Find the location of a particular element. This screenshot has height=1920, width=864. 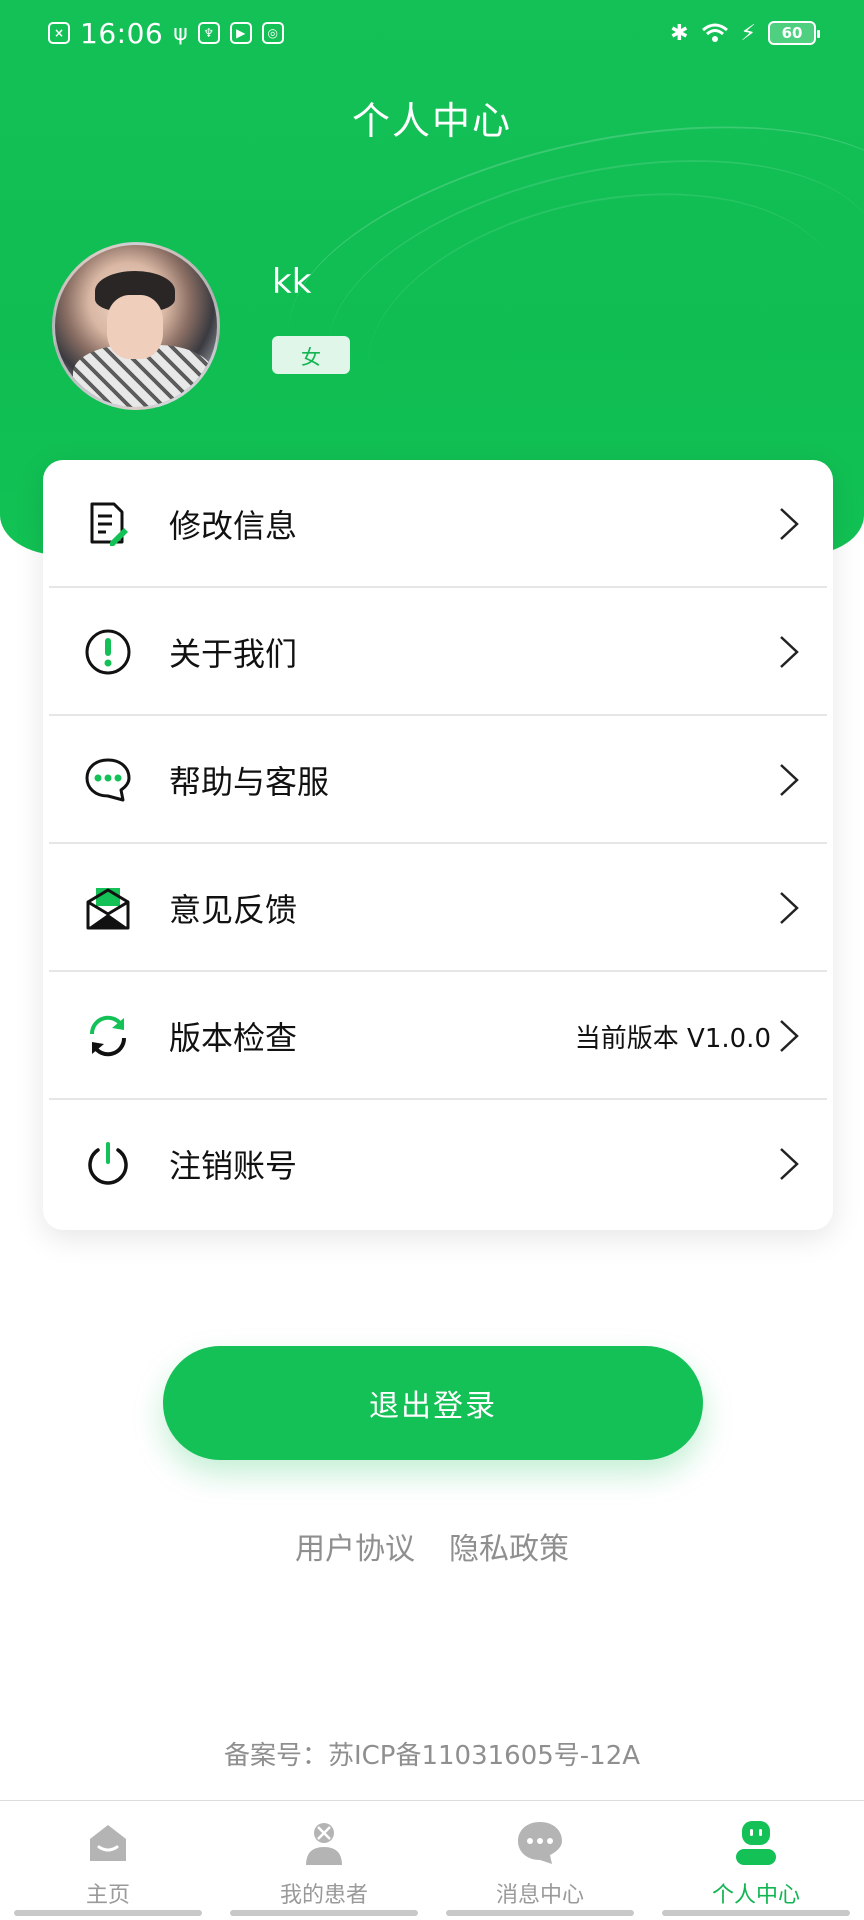

menu-item-version-check: 版本检查 当前版本 V1.0.0 is located at coordinates (438, 1036).